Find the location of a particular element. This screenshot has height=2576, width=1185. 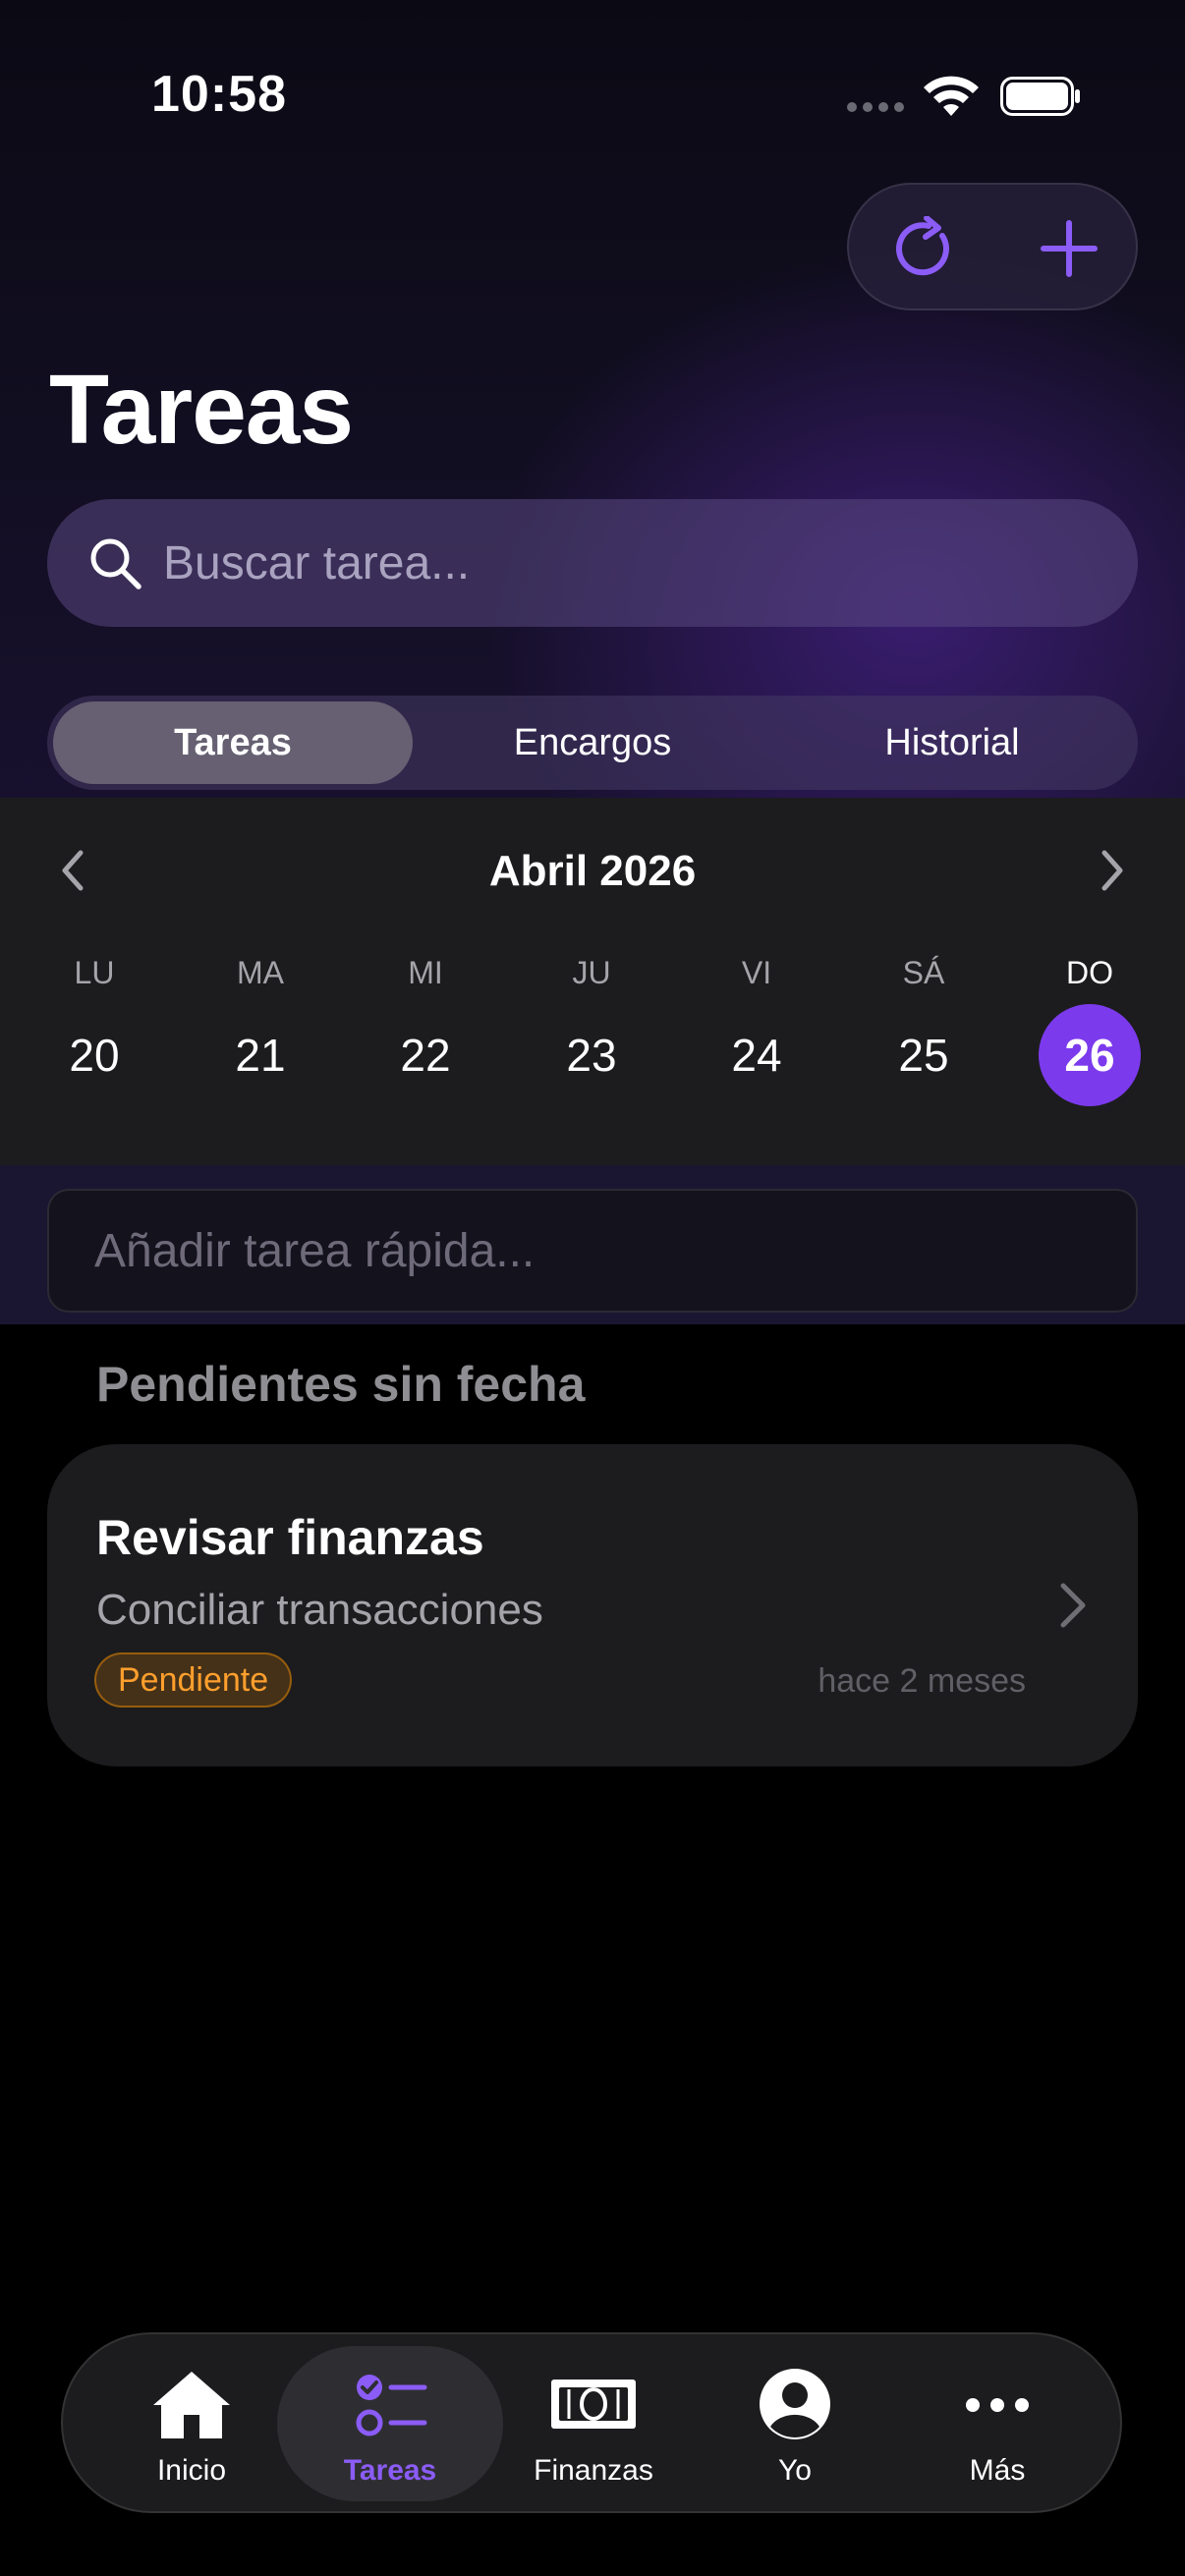

segment-encargos: Encargos is located at coordinates (592, 742).